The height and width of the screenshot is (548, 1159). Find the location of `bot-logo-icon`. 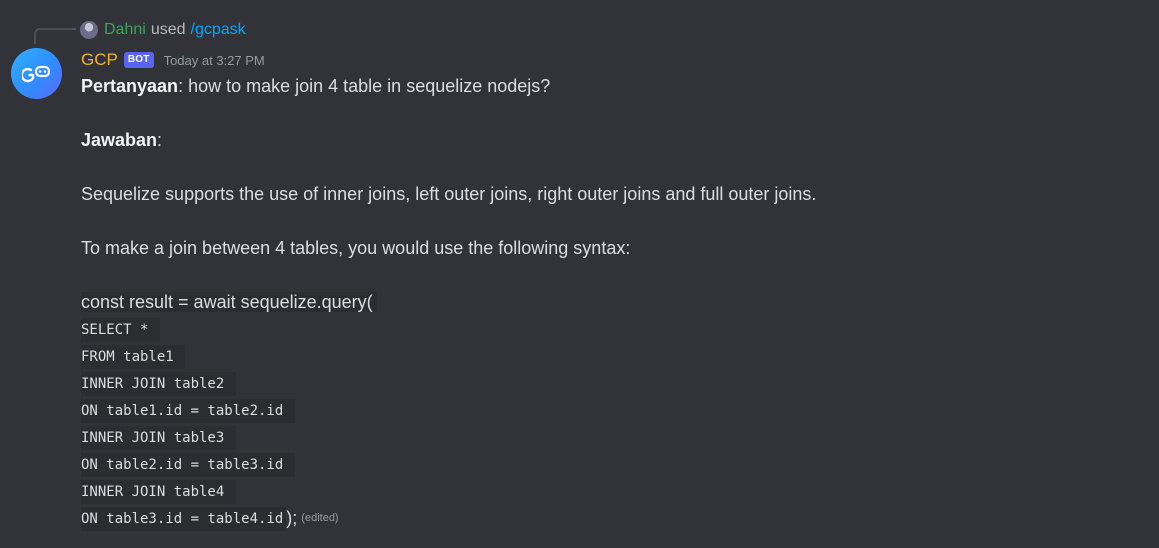

bot-logo-icon is located at coordinates (35, 73).